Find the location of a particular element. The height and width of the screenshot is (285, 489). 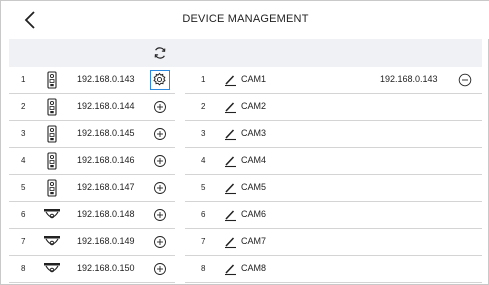

camera-name: CAM3 is located at coordinates (254, 133).